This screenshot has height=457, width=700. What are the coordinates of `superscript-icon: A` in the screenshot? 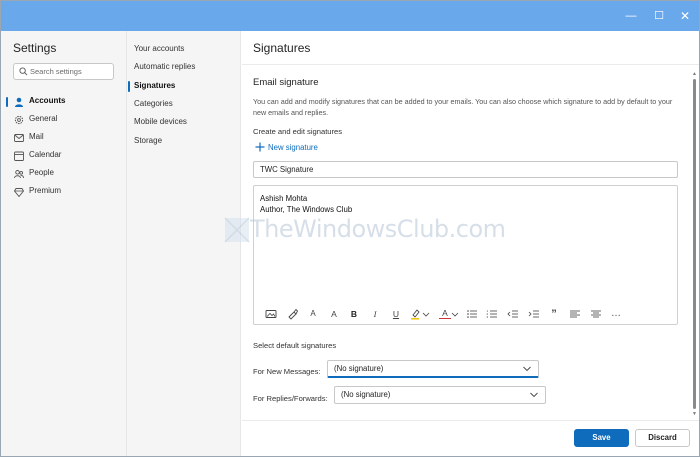 It's located at (334, 314).